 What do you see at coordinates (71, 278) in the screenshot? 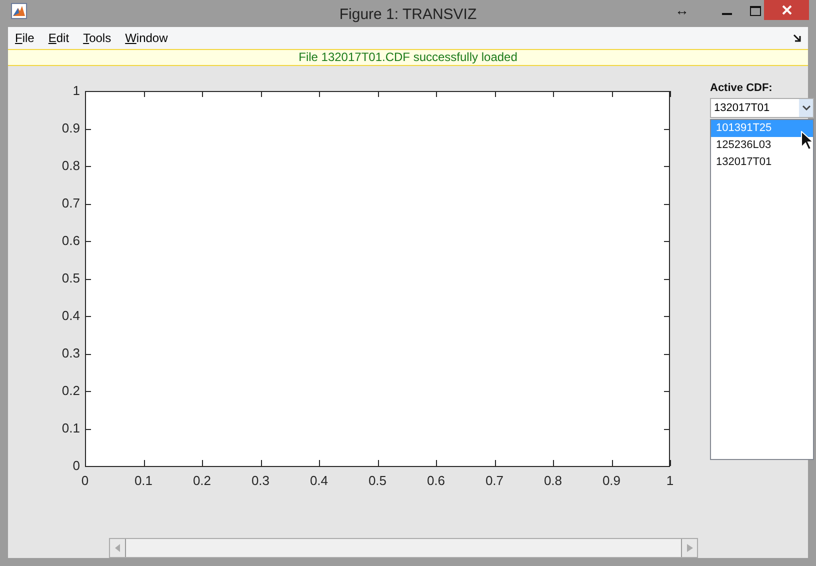
I see `y-tick-label: 0.5` at bounding box center [71, 278].